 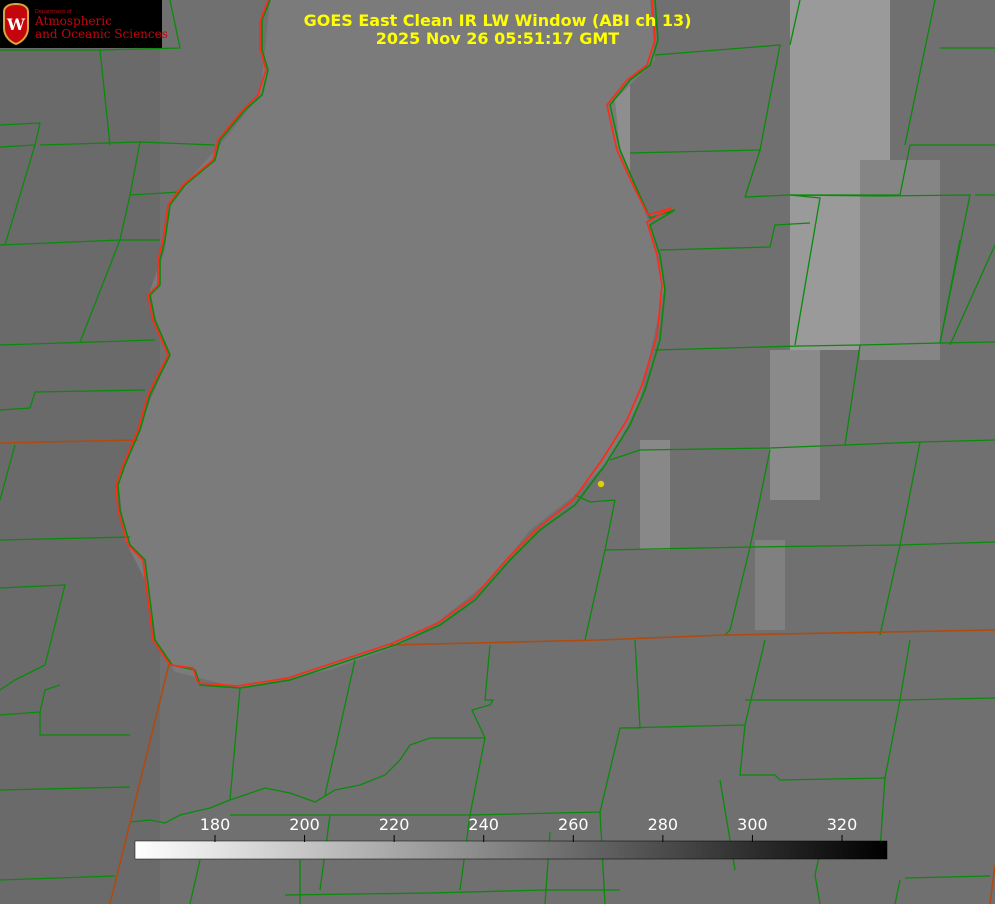 I want to click on colorbar-tick-label: 220, so click(x=394, y=824).